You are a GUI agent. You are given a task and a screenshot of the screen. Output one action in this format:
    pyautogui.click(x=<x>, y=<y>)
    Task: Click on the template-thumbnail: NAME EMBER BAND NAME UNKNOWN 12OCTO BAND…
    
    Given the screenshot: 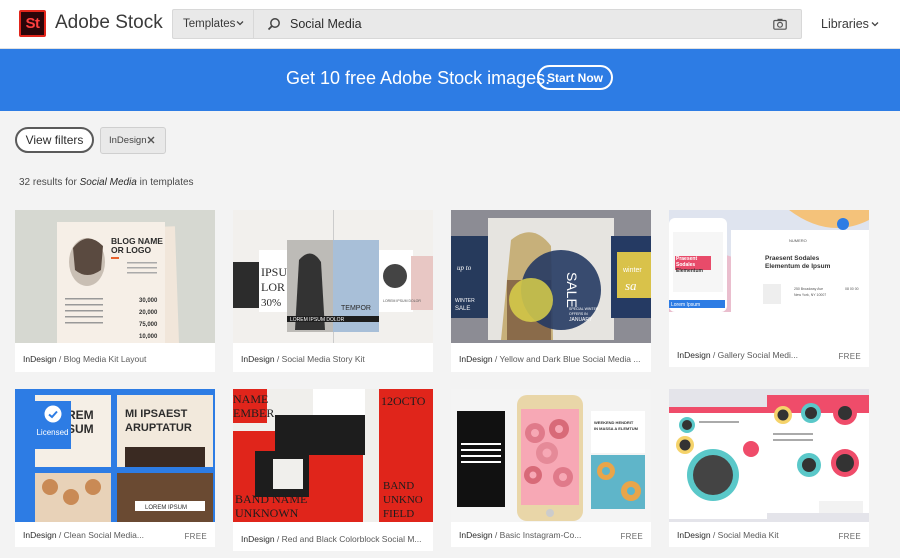 What is the action you would take?
    pyautogui.click(x=333, y=455)
    